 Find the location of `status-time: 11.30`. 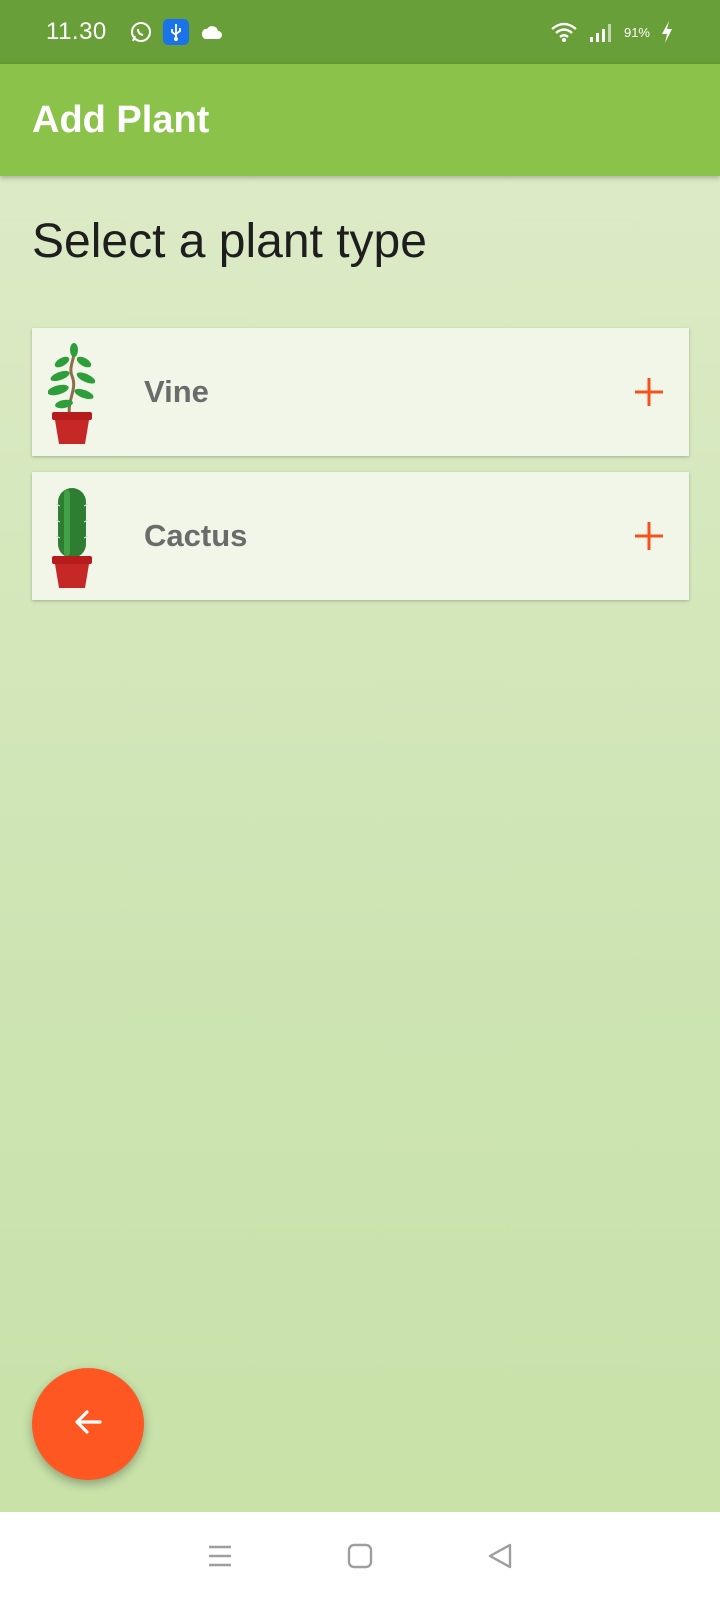

status-time: 11.30 is located at coordinates (76, 31).